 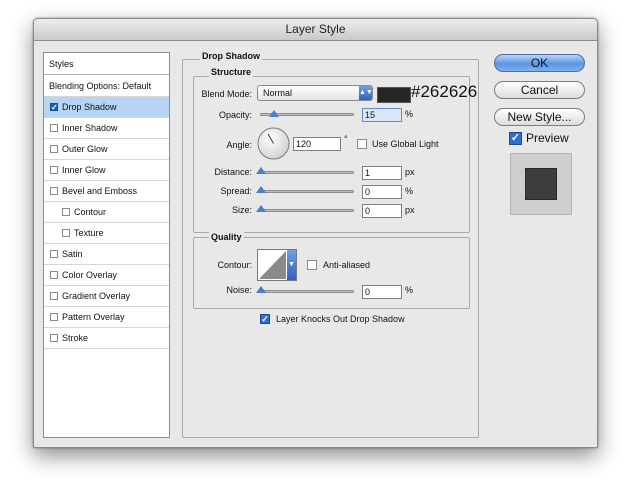 I want to click on style-item-label: Inner Shadow, so click(x=90, y=128).